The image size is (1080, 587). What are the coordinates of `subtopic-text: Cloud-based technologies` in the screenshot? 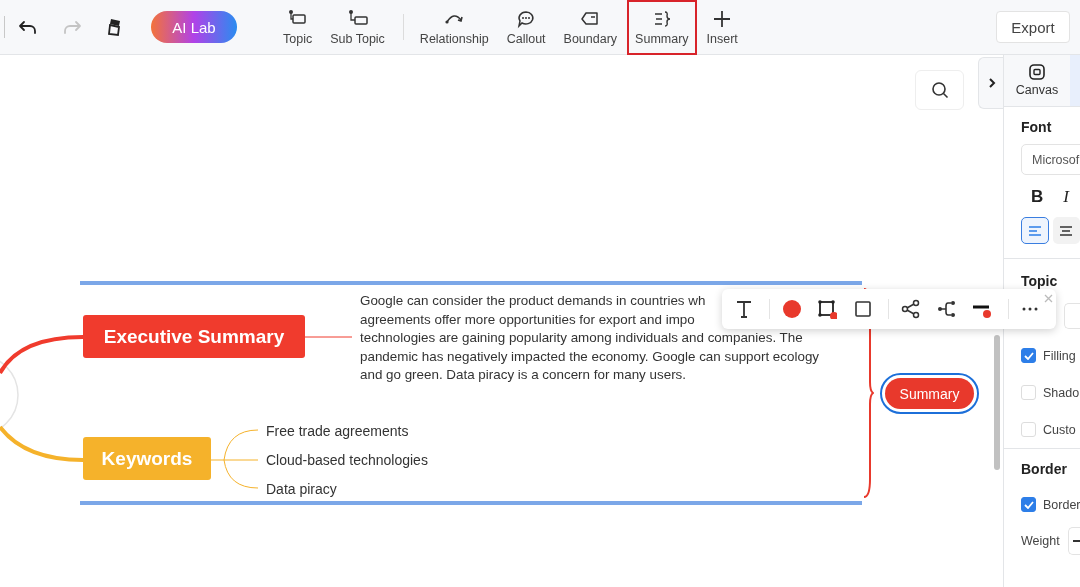 It's located at (347, 460).